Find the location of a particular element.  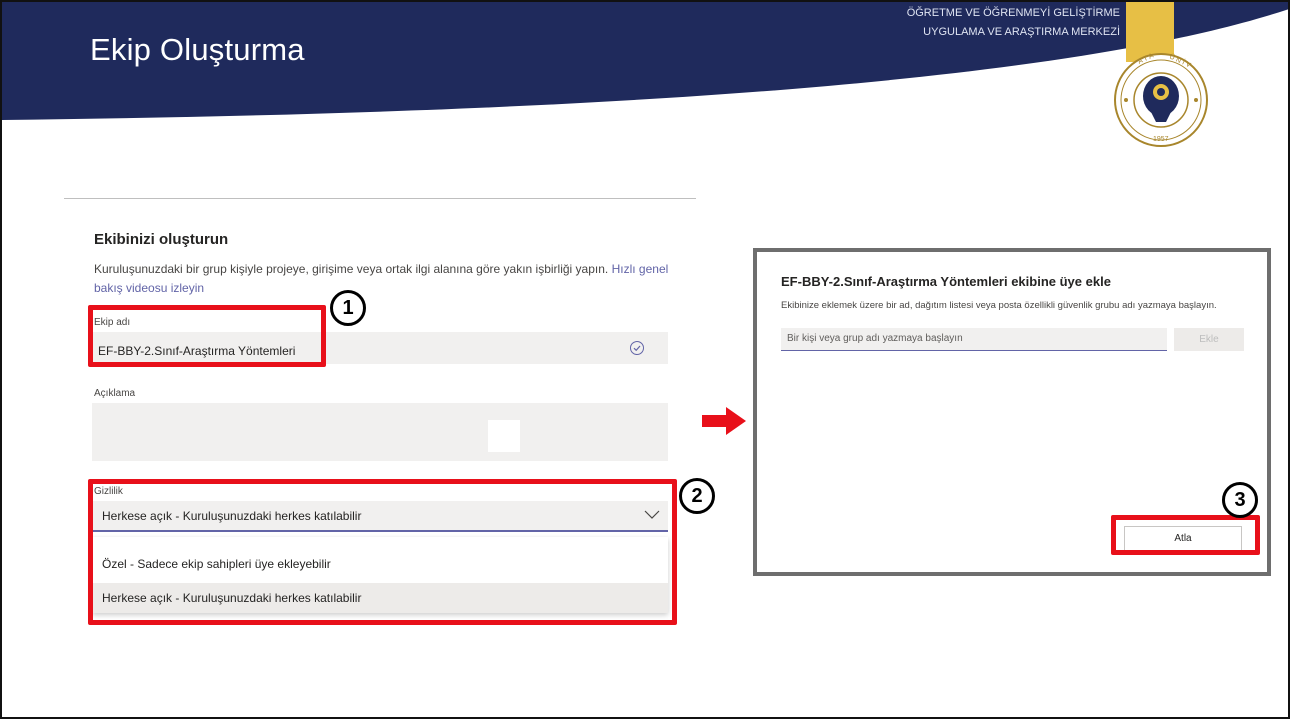

svg-text: 1957 is located at coordinates (1161, 139).